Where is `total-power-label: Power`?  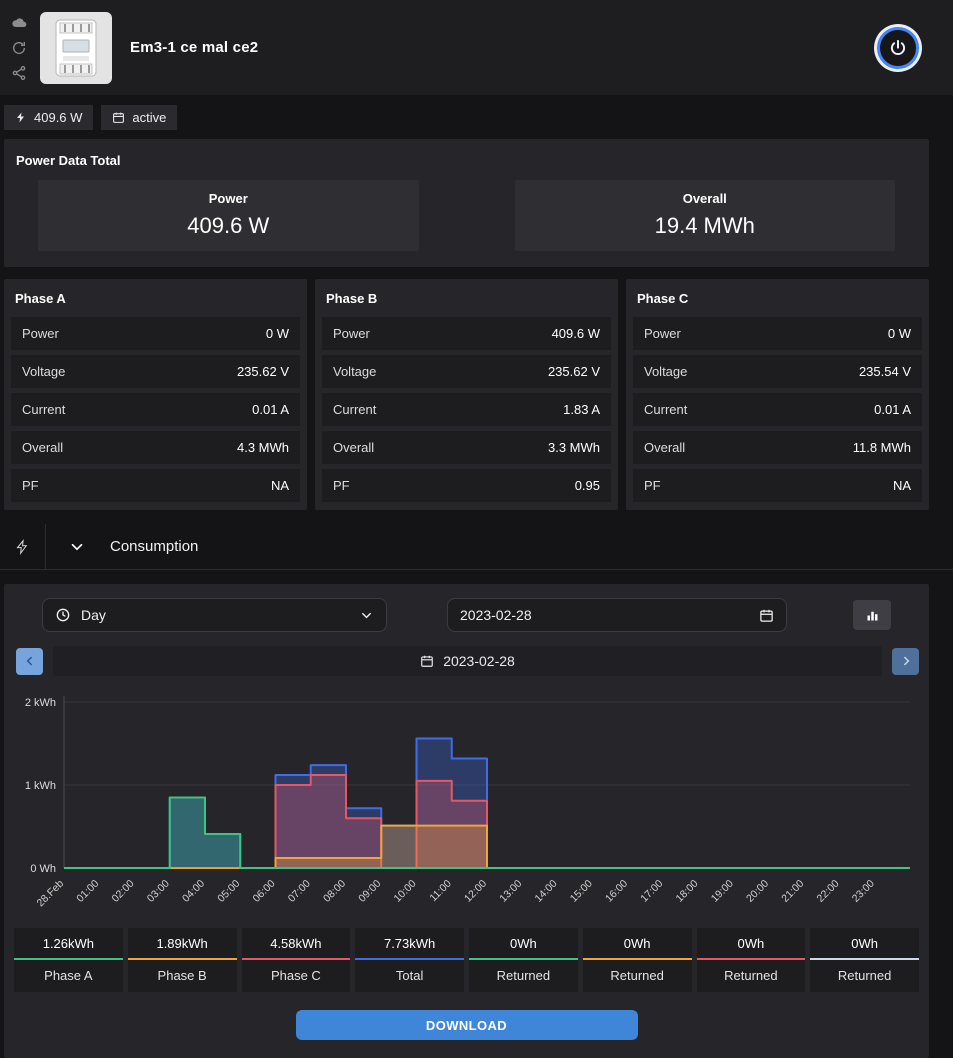
total-power-label: Power is located at coordinates (228, 198).